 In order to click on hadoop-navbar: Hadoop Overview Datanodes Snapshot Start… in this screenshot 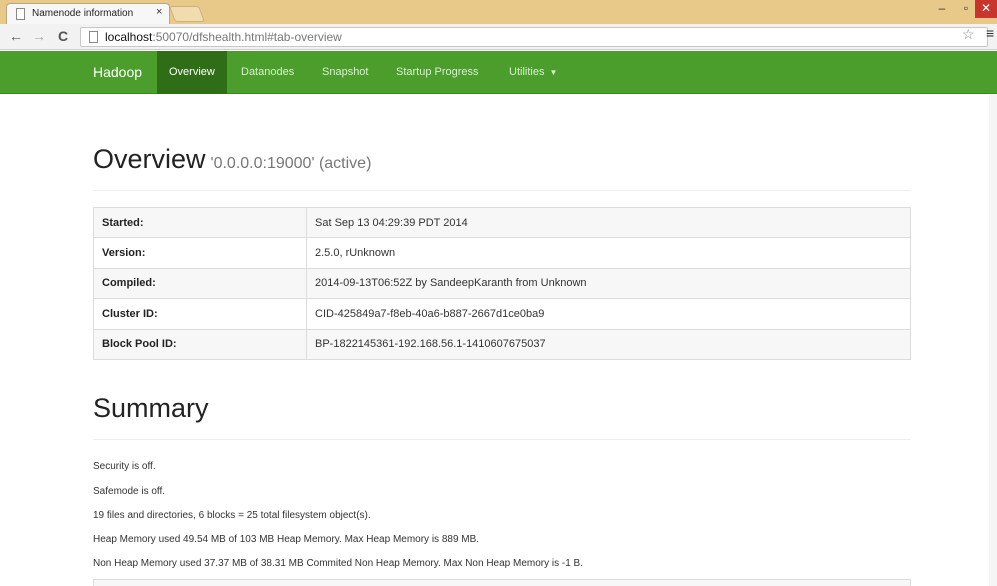, I will do `click(498, 72)`.